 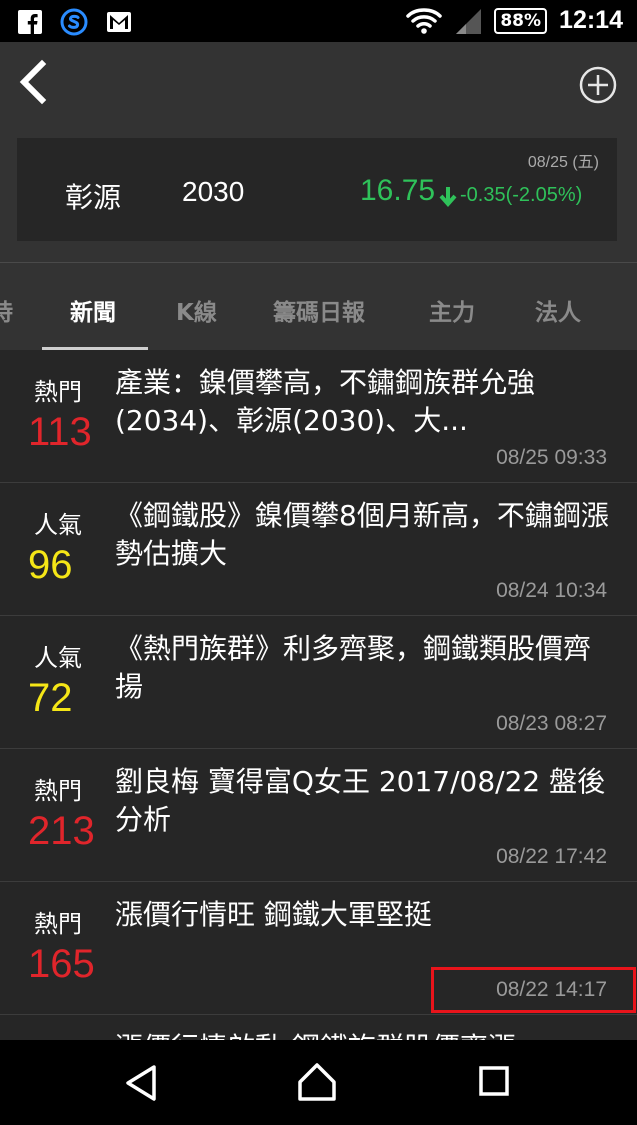 I want to click on quote-date: 08/25 (五), so click(x=563, y=162).